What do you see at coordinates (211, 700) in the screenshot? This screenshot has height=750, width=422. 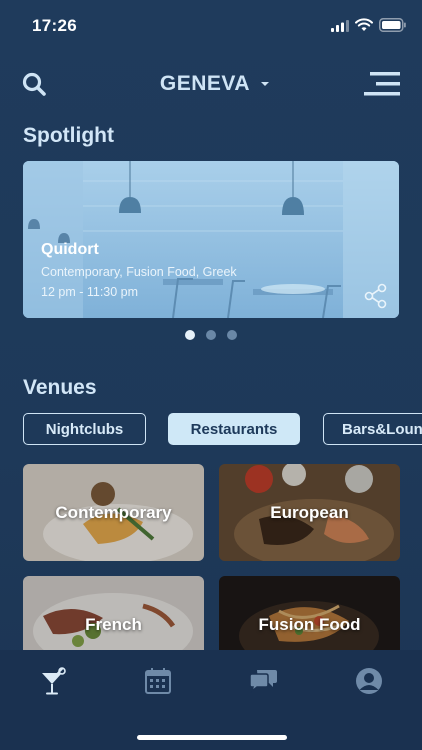 I see `tab-bar` at bounding box center [211, 700].